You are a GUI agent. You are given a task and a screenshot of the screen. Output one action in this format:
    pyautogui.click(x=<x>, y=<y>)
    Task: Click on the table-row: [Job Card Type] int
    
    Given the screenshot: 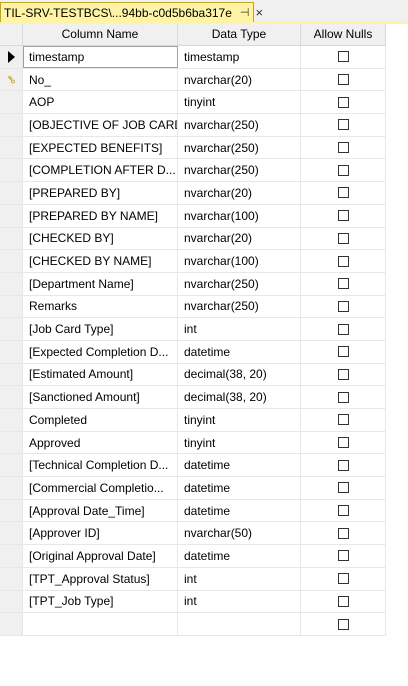 What is the action you would take?
    pyautogui.click(x=193, y=329)
    